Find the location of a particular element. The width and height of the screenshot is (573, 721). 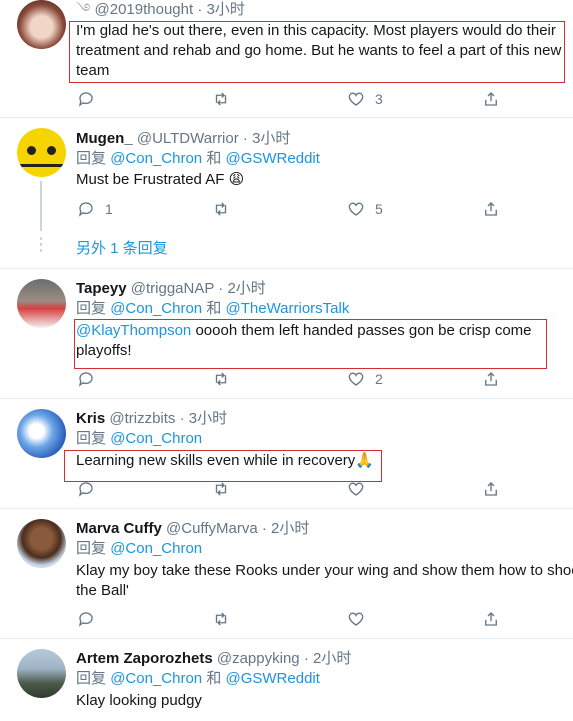

user-name: Tapeyy is located at coordinates (101, 288).